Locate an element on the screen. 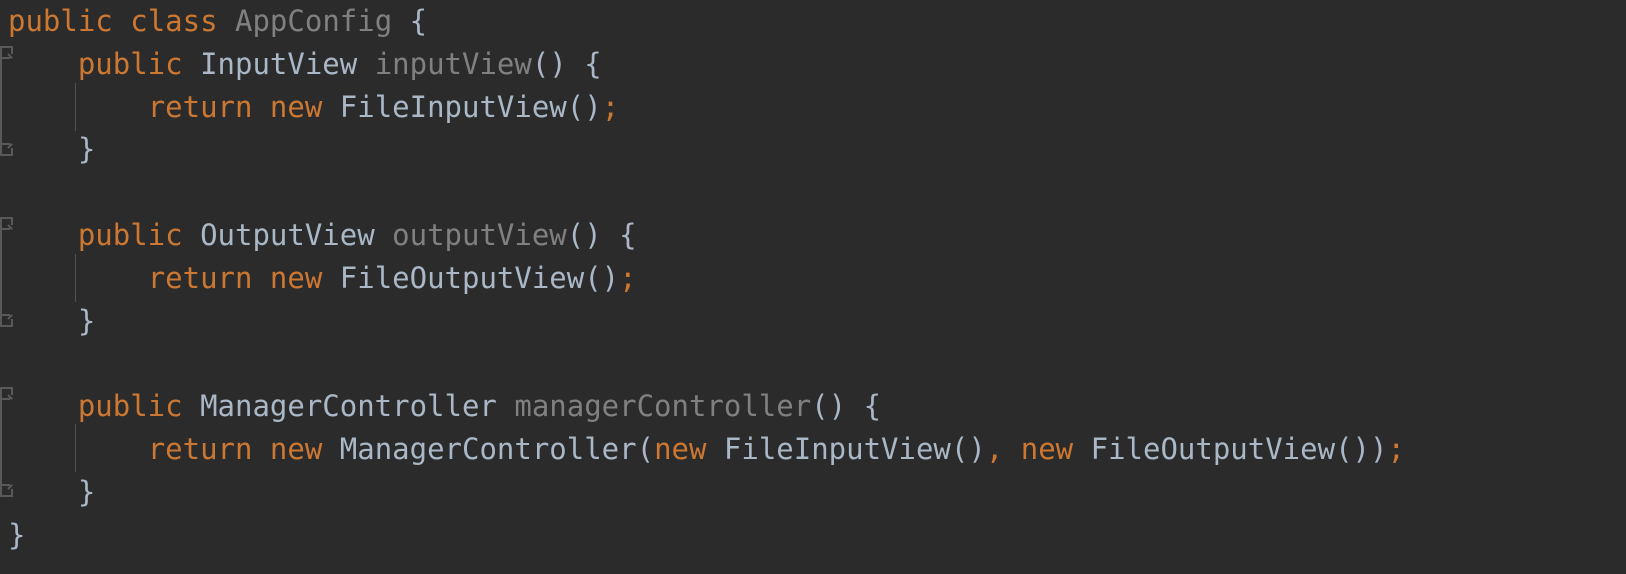 The width and height of the screenshot is (1626, 574). code-token-keyword: class is located at coordinates (174, 21).